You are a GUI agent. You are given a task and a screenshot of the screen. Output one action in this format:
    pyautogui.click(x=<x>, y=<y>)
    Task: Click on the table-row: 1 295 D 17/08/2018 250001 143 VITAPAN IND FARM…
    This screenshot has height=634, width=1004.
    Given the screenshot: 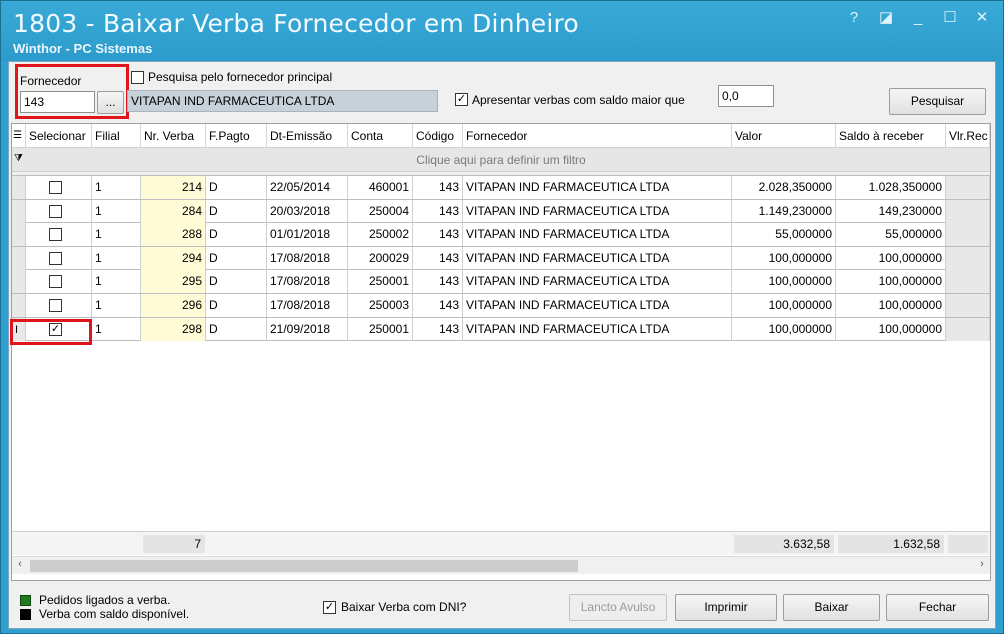 What is the action you would take?
    pyautogui.click(x=501, y=282)
    